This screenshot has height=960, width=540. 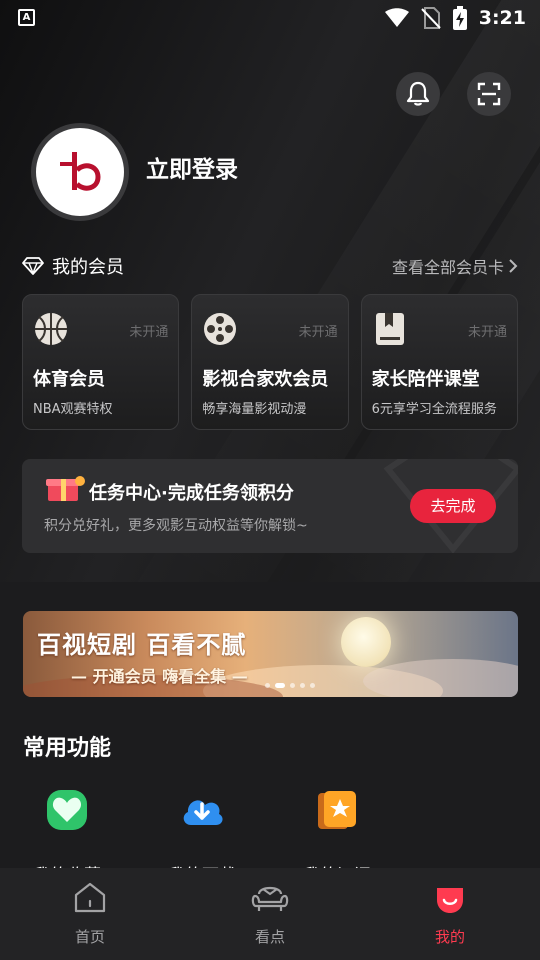 What do you see at coordinates (337, 810) in the screenshot?
I see `star-subscribe-icon` at bounding box center [337, 810].